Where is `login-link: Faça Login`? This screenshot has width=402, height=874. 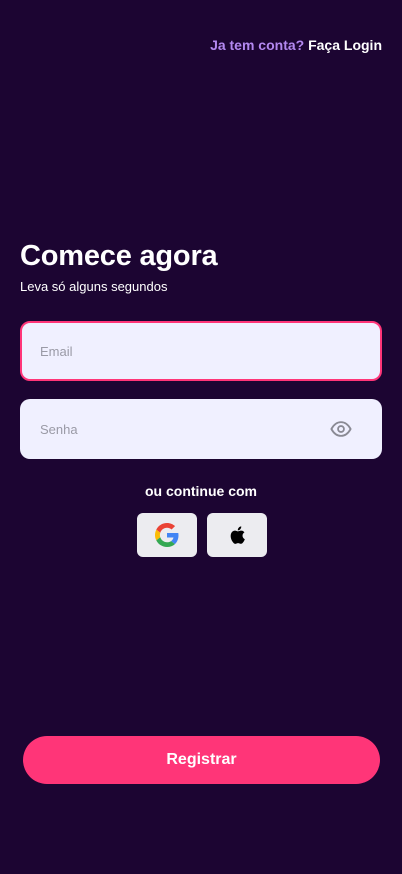 login-link: Faça Login is located at coordinates (345, 45).